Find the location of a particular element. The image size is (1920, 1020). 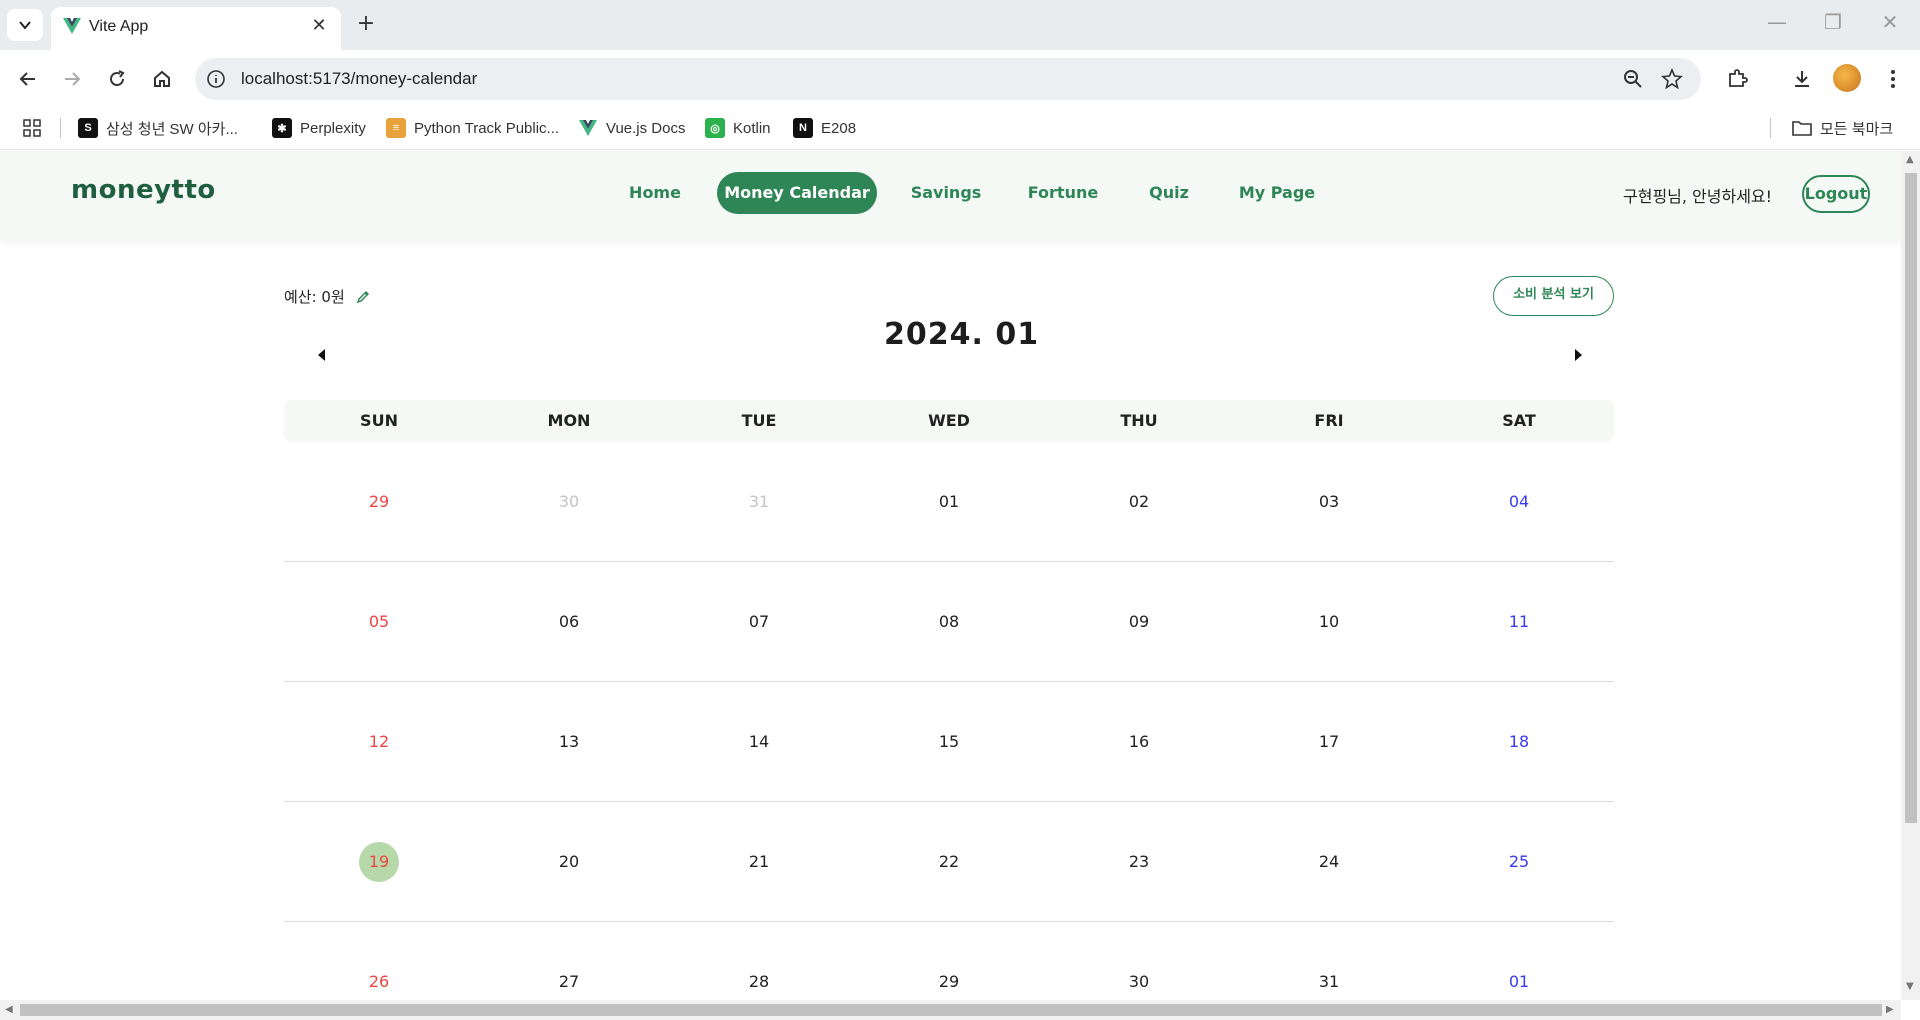

calendar-day-cell: 23 is located at coordinates (1139, 862).